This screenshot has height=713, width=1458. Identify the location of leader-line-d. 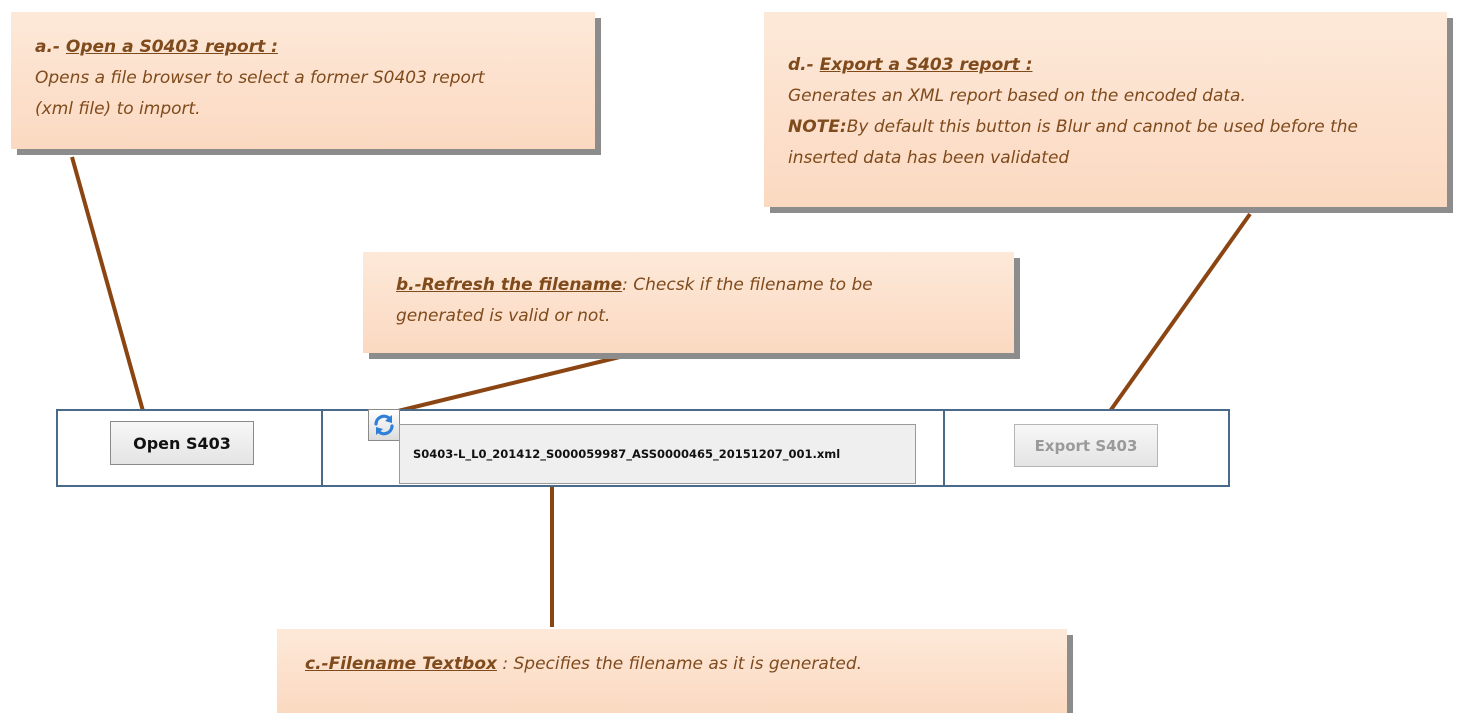
(1176, 317).